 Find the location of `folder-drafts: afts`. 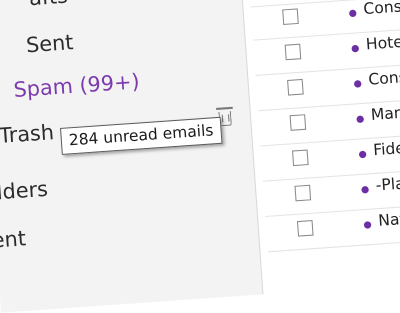

folder-drafts: afts is located at coordinates (48, 5).